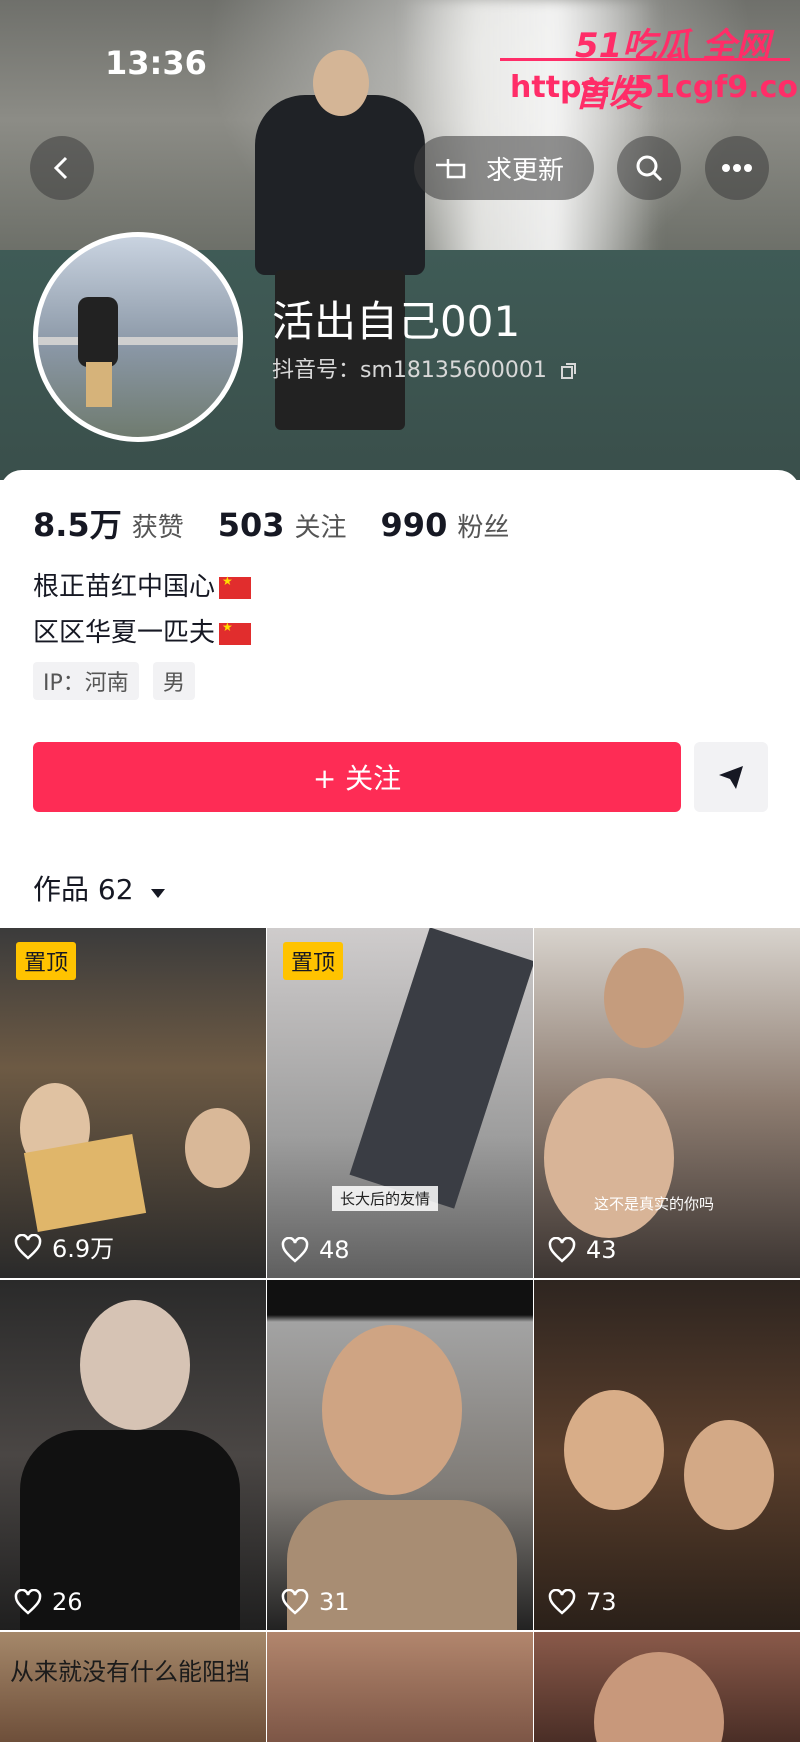  What do you see at coordinates (396, 321) in the screenshot?
I see `profile-name: 活出自己001` at bounding box center [396, 321].